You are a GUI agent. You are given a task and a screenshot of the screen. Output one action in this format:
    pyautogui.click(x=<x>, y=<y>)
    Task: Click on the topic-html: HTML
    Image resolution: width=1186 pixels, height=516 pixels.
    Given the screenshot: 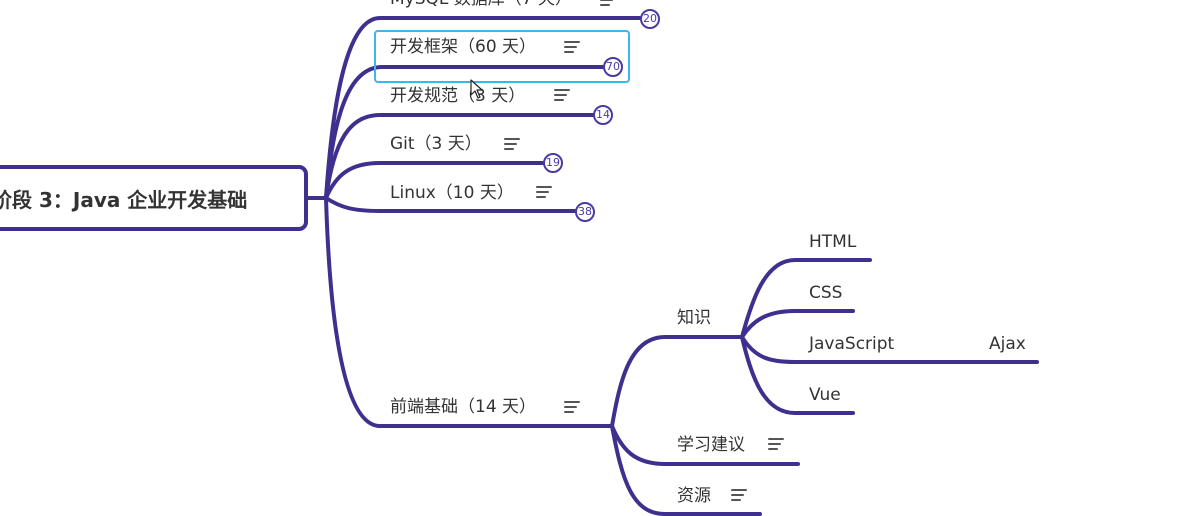 What is the action you would take?
    pyautogui.click(x=832, y=242)
    